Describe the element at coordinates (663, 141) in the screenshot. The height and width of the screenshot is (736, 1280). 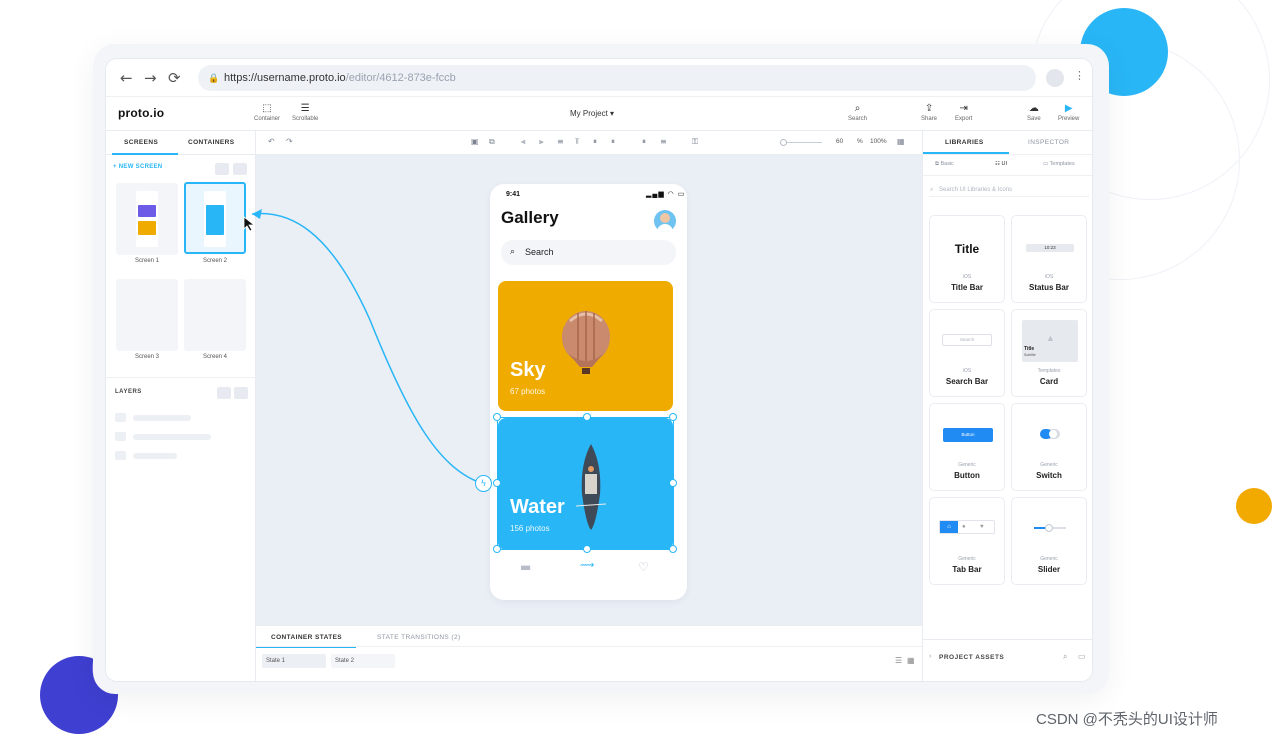
I see `distribute-v-icon: ≡` at that location.